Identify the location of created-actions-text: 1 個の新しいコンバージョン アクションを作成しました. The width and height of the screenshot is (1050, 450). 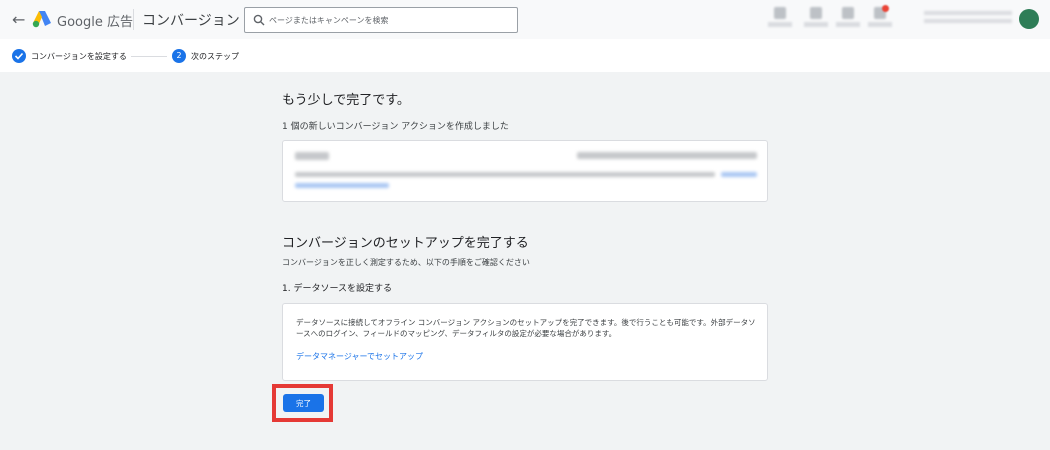
(395, 127).